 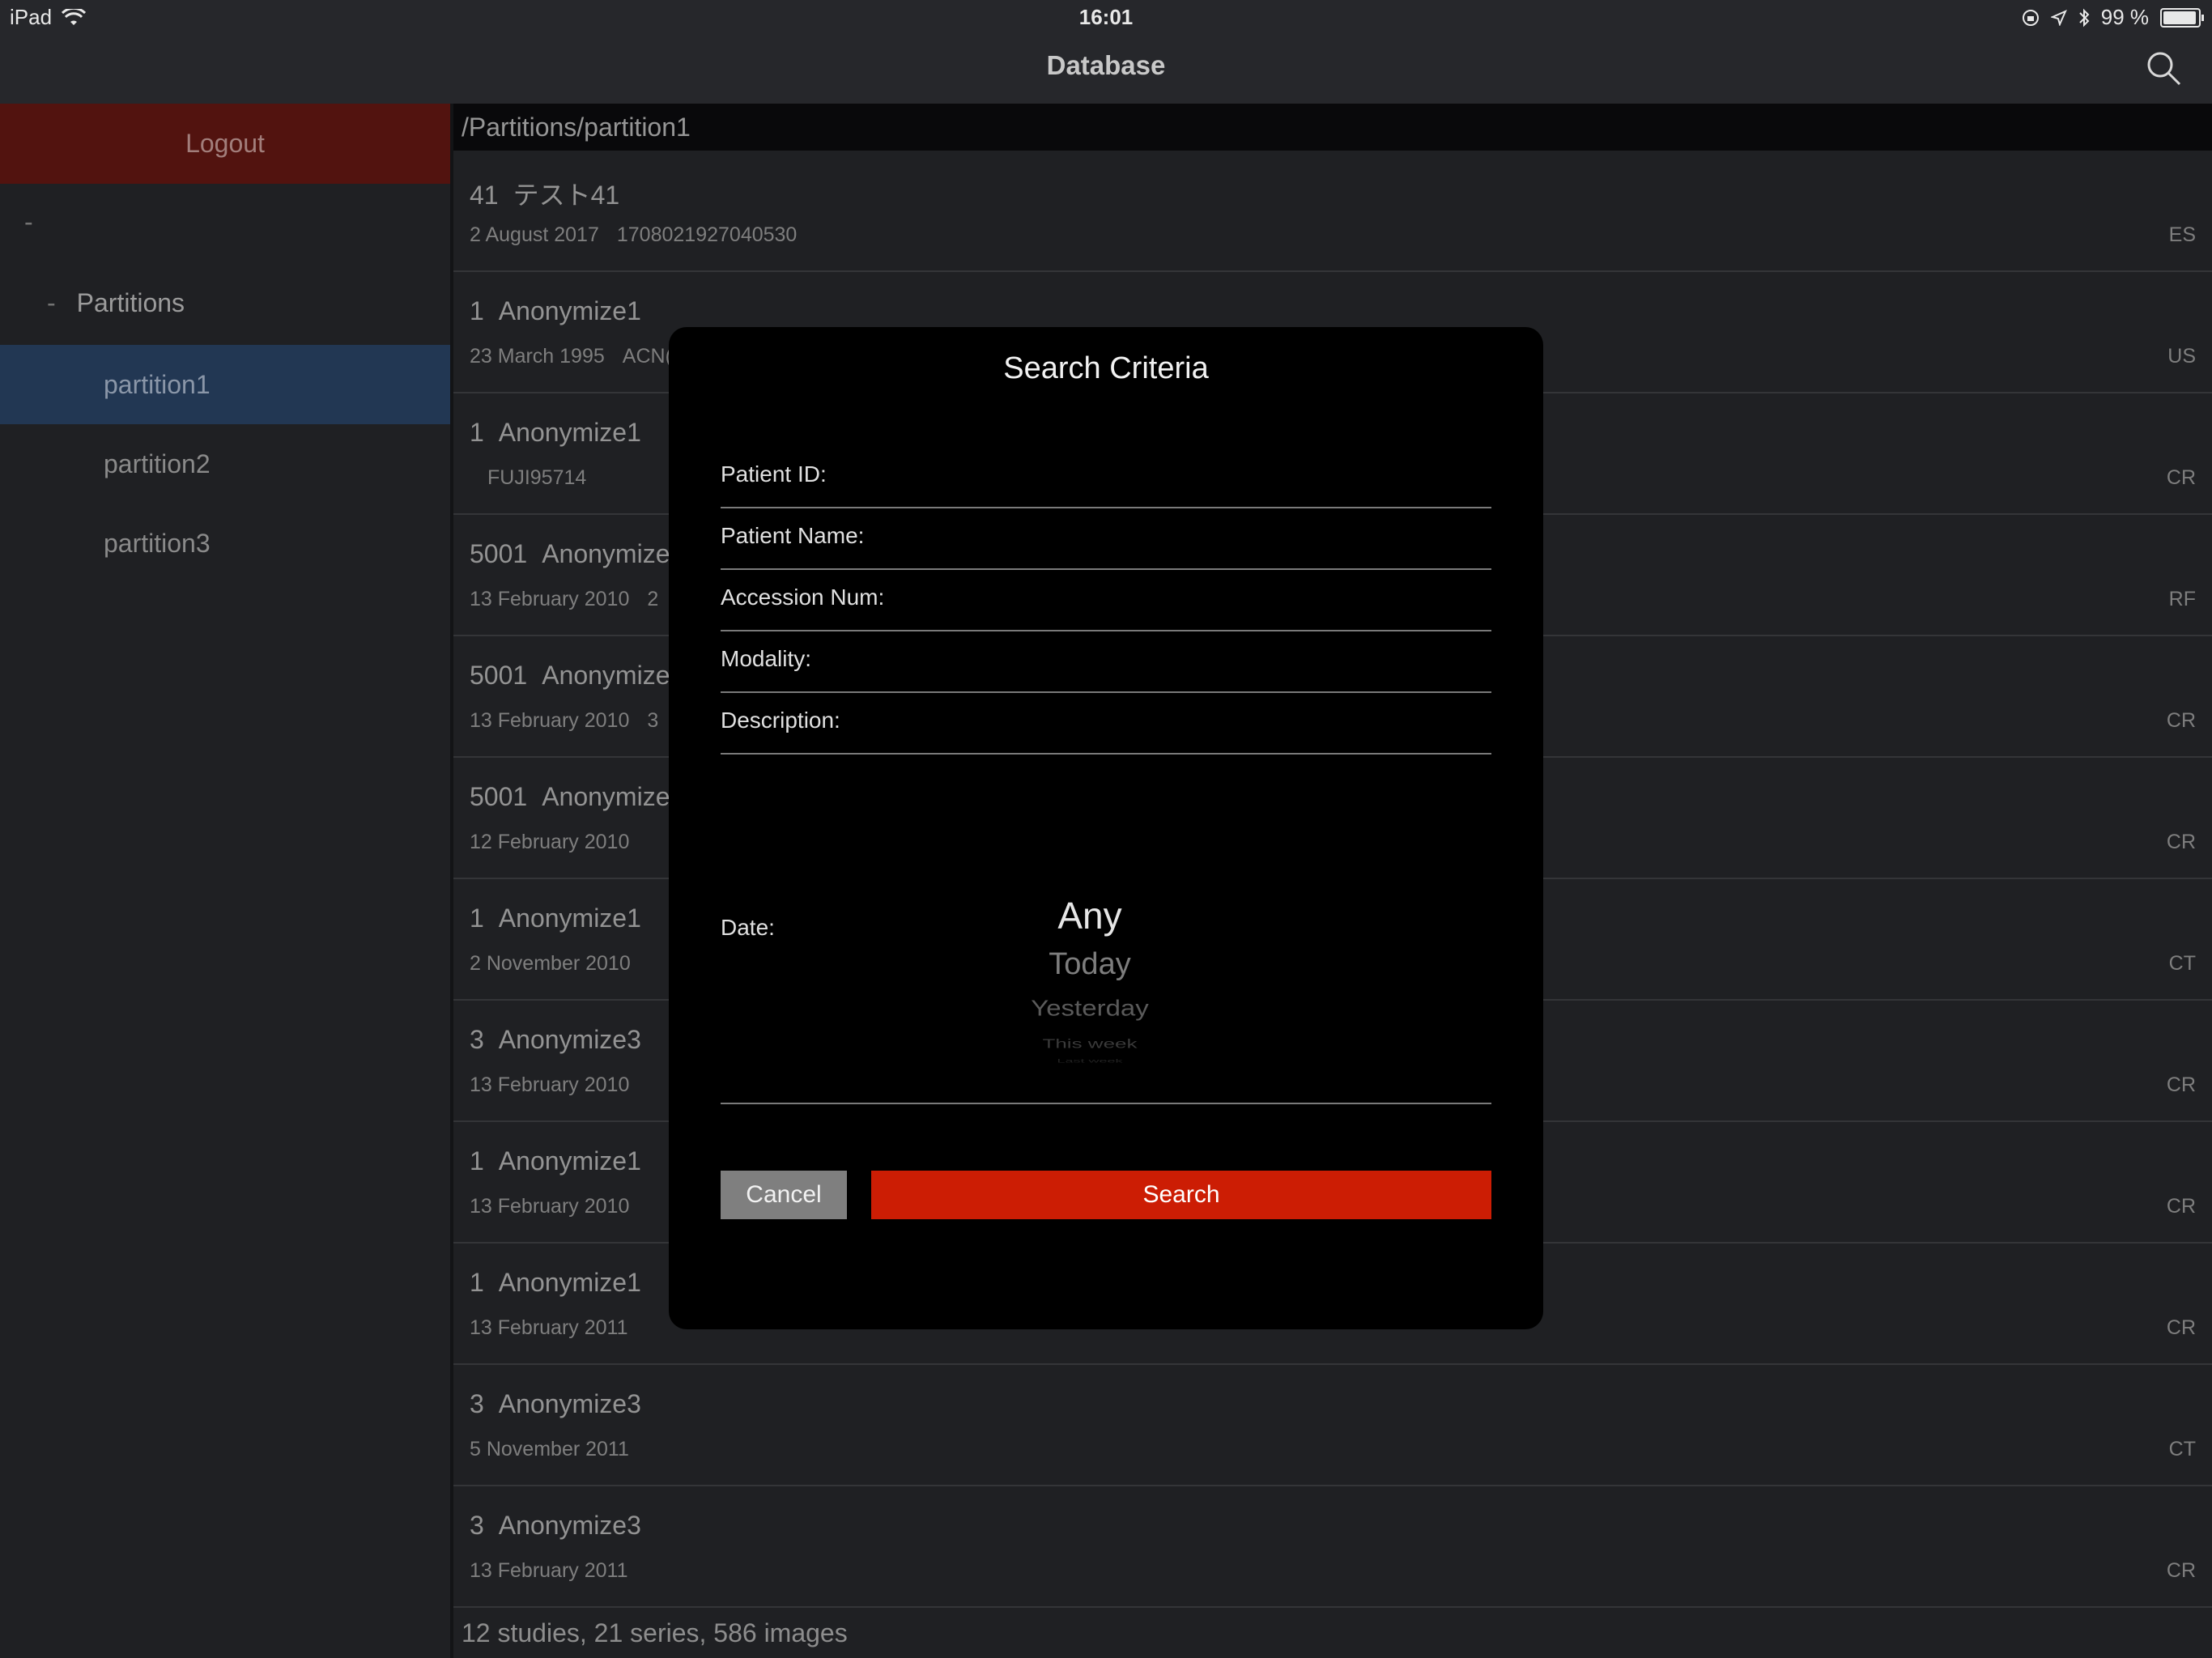 I want to click on modality-label: Modality:, so click(x=766, y=658).